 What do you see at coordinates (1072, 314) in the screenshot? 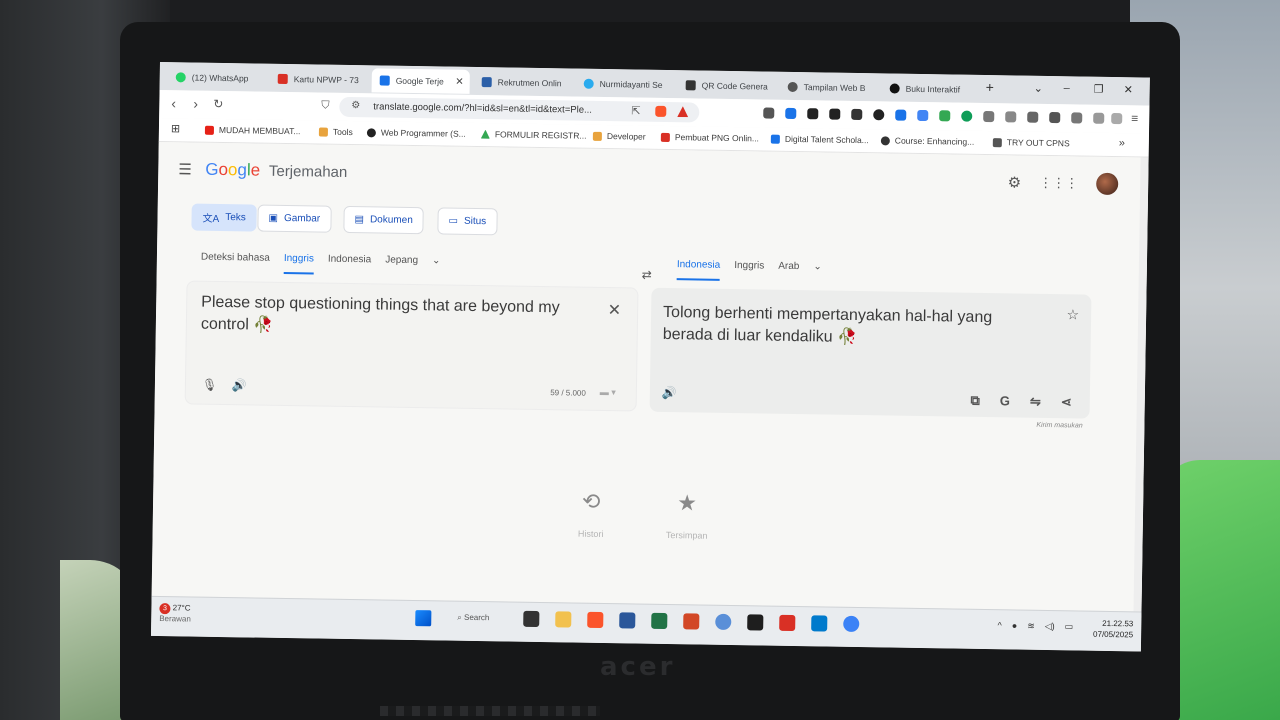
I see `save-star-icon: ☆` at bounding box center [1072, 314].